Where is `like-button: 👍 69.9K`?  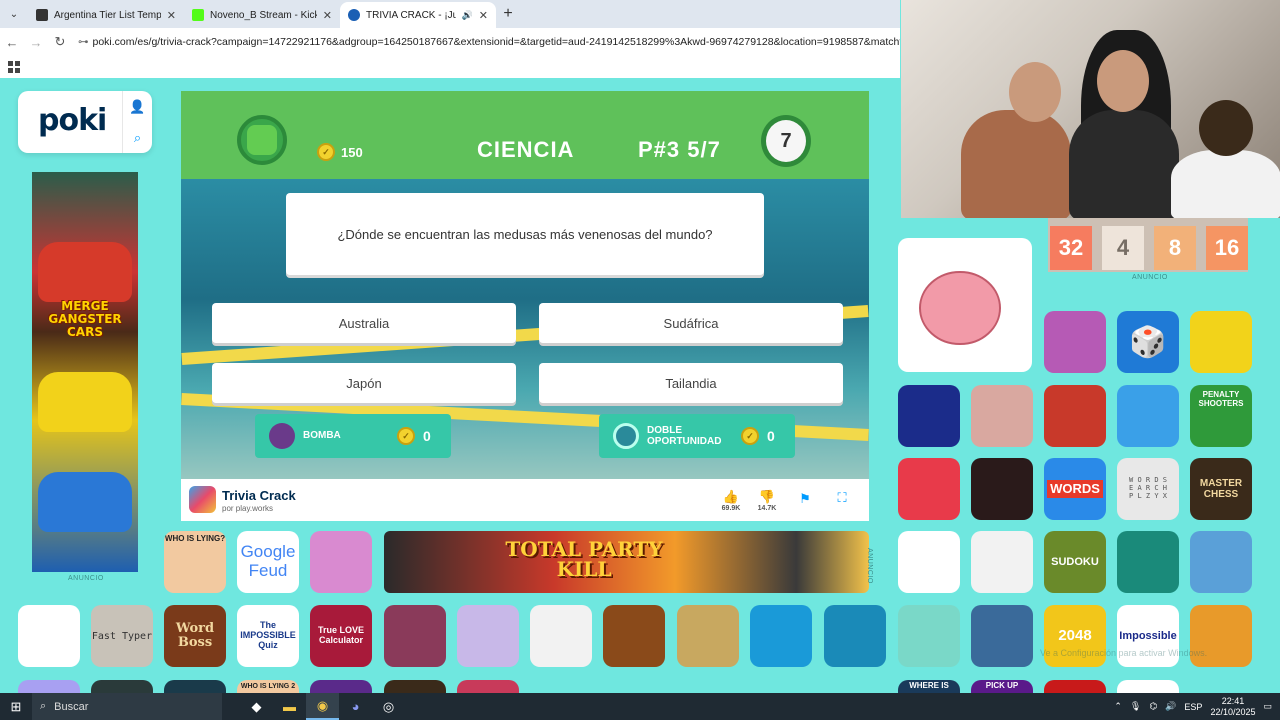 like-button: 👍 69.9K is located at coordinates (731, 500).